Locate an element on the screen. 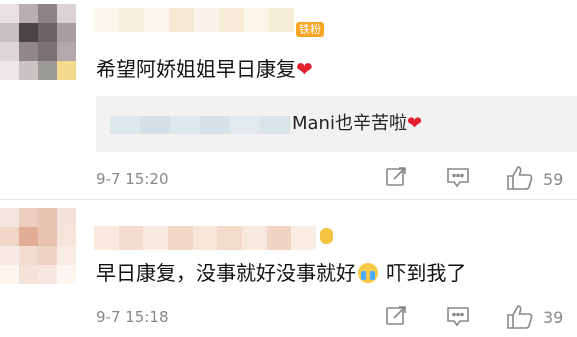  like-count: 59 is located at coordinates (553, 179).